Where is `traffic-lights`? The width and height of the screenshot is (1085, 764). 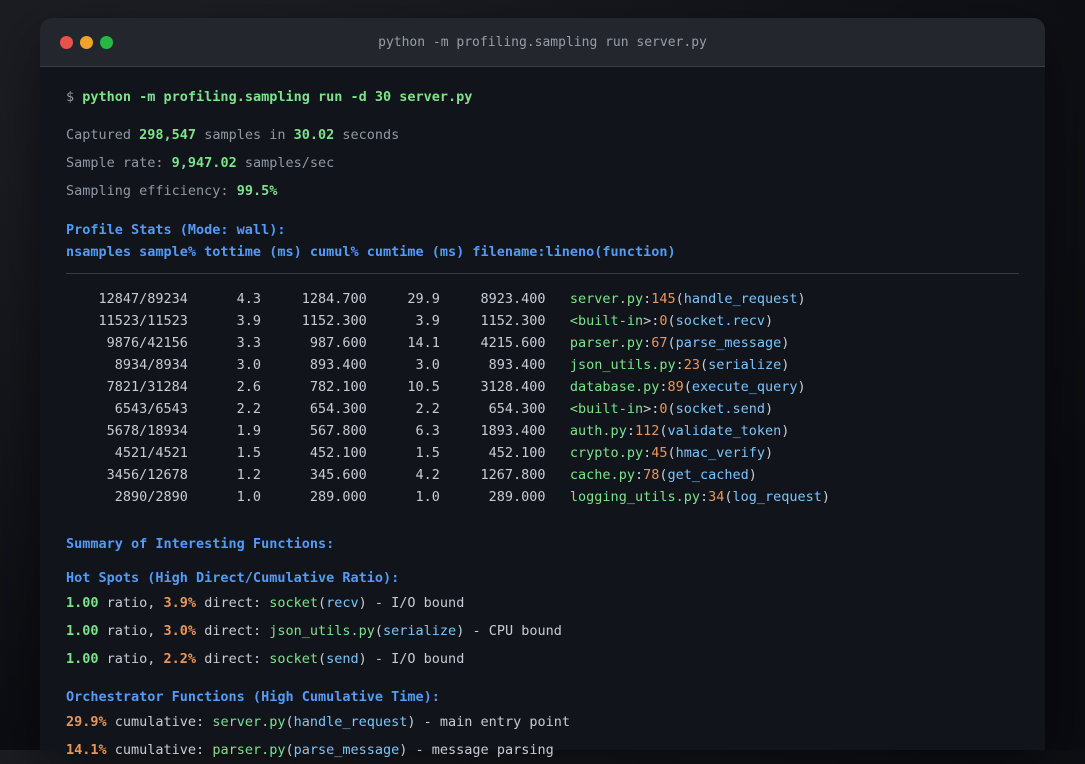 traffic-lights is located at coordinates (86, 42).